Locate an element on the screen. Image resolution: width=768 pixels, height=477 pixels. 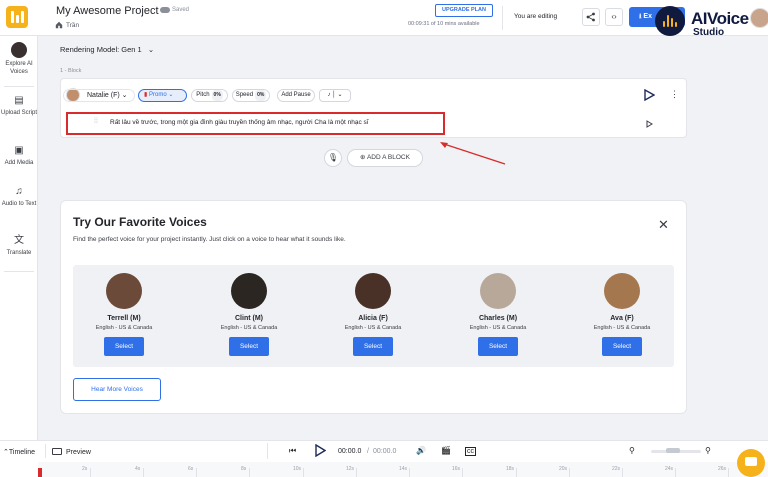
close-icon: ✕ is located at coordinates (663, 225).